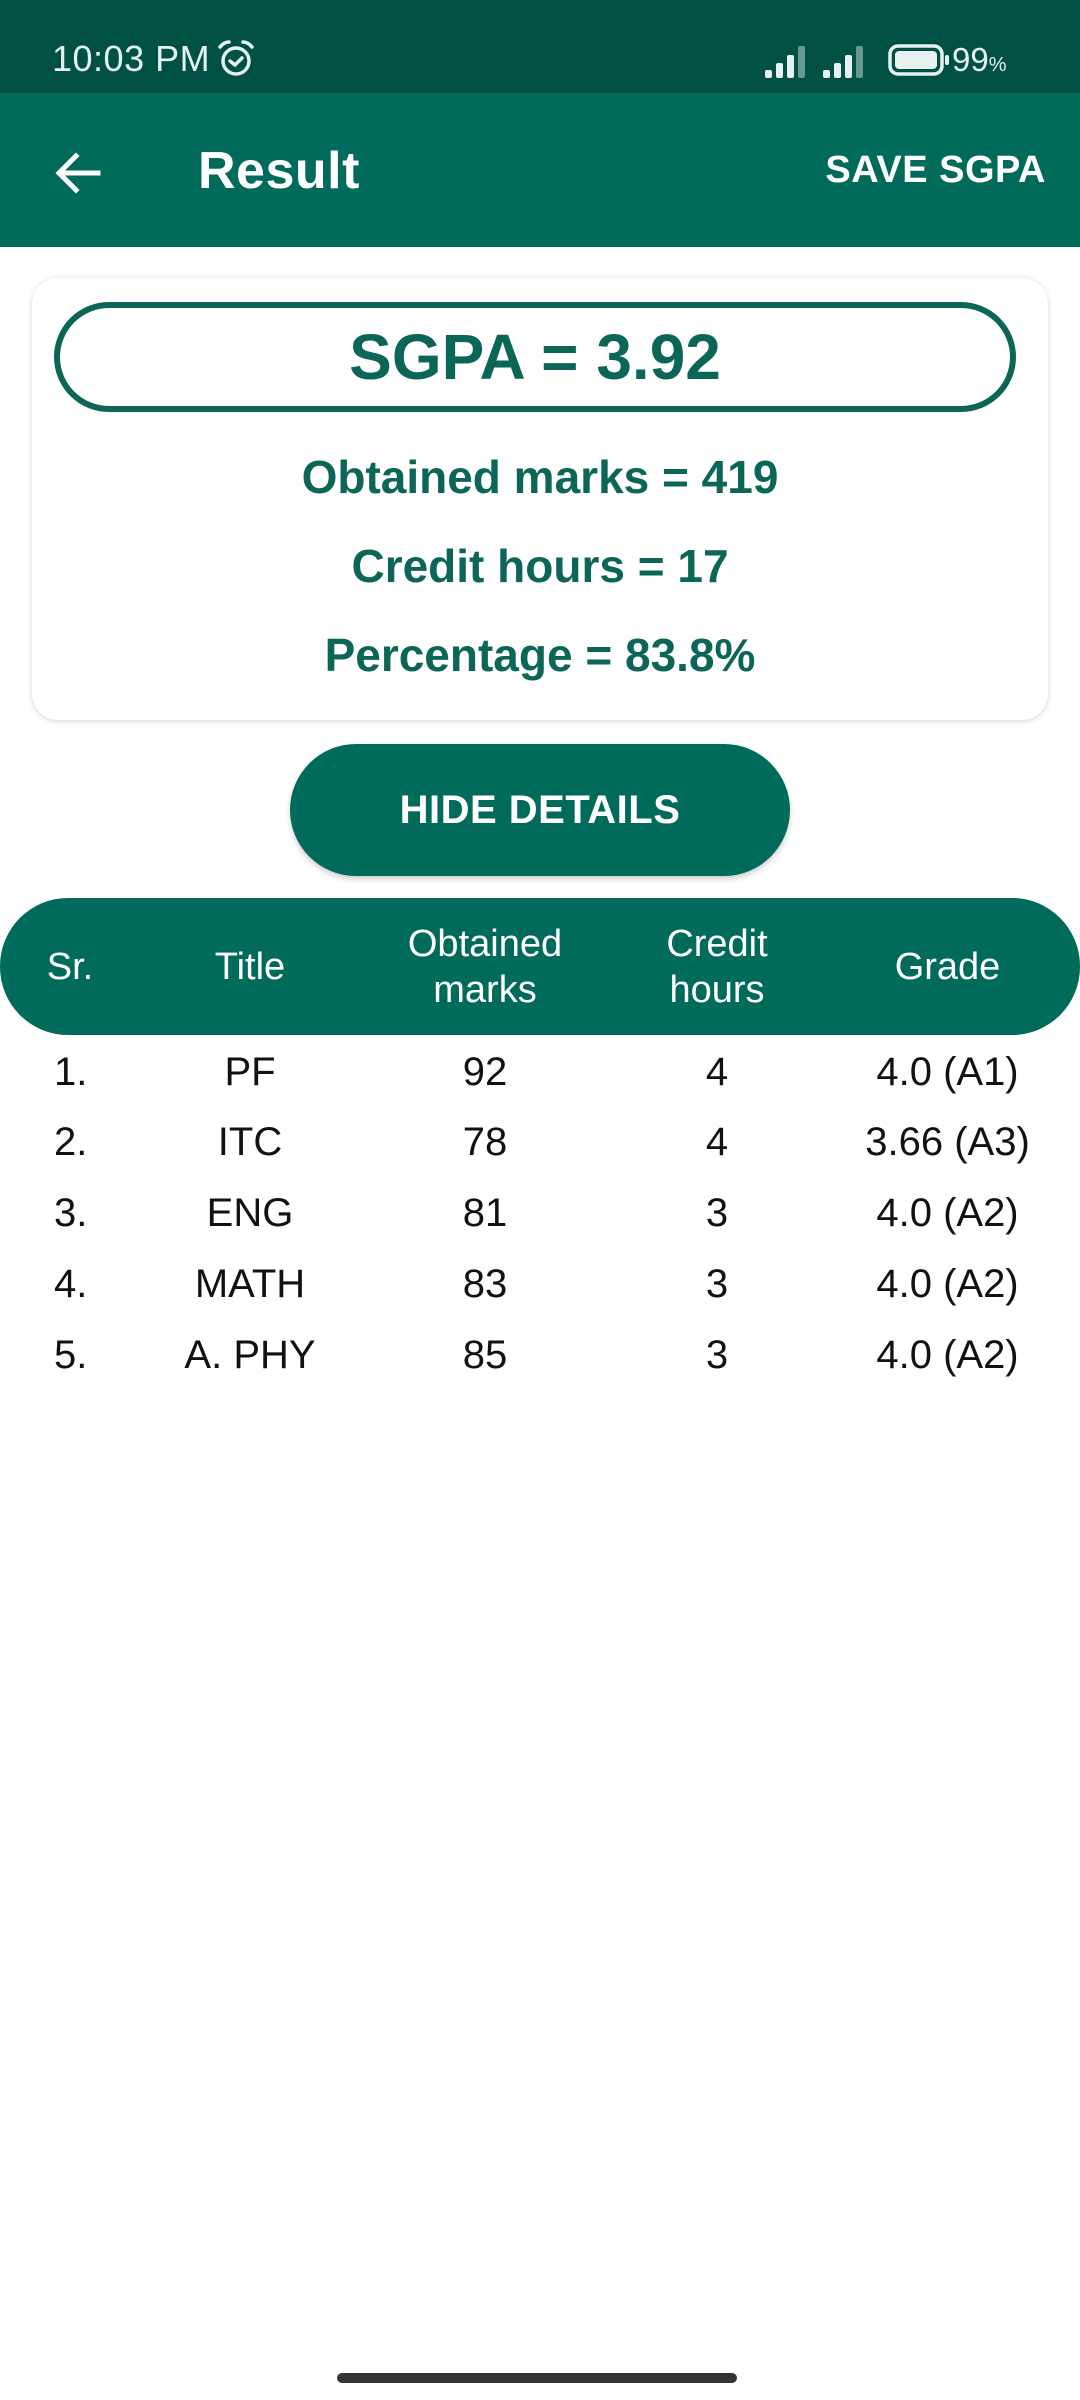 The width and height of the screenshot is (1080, 2400). What do you see at coordinates (250, 1283) in the screenshot?
I see `cell-title: MATH` at bounding box center [250, 1283].